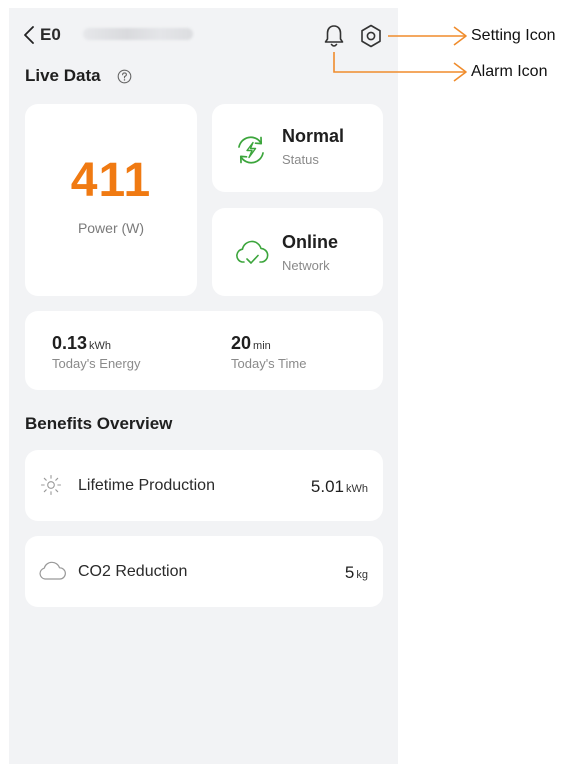 The width and height of the screenshot is (579, 764). I want to click on power-card: 411 Power (W), so click(111, 200).